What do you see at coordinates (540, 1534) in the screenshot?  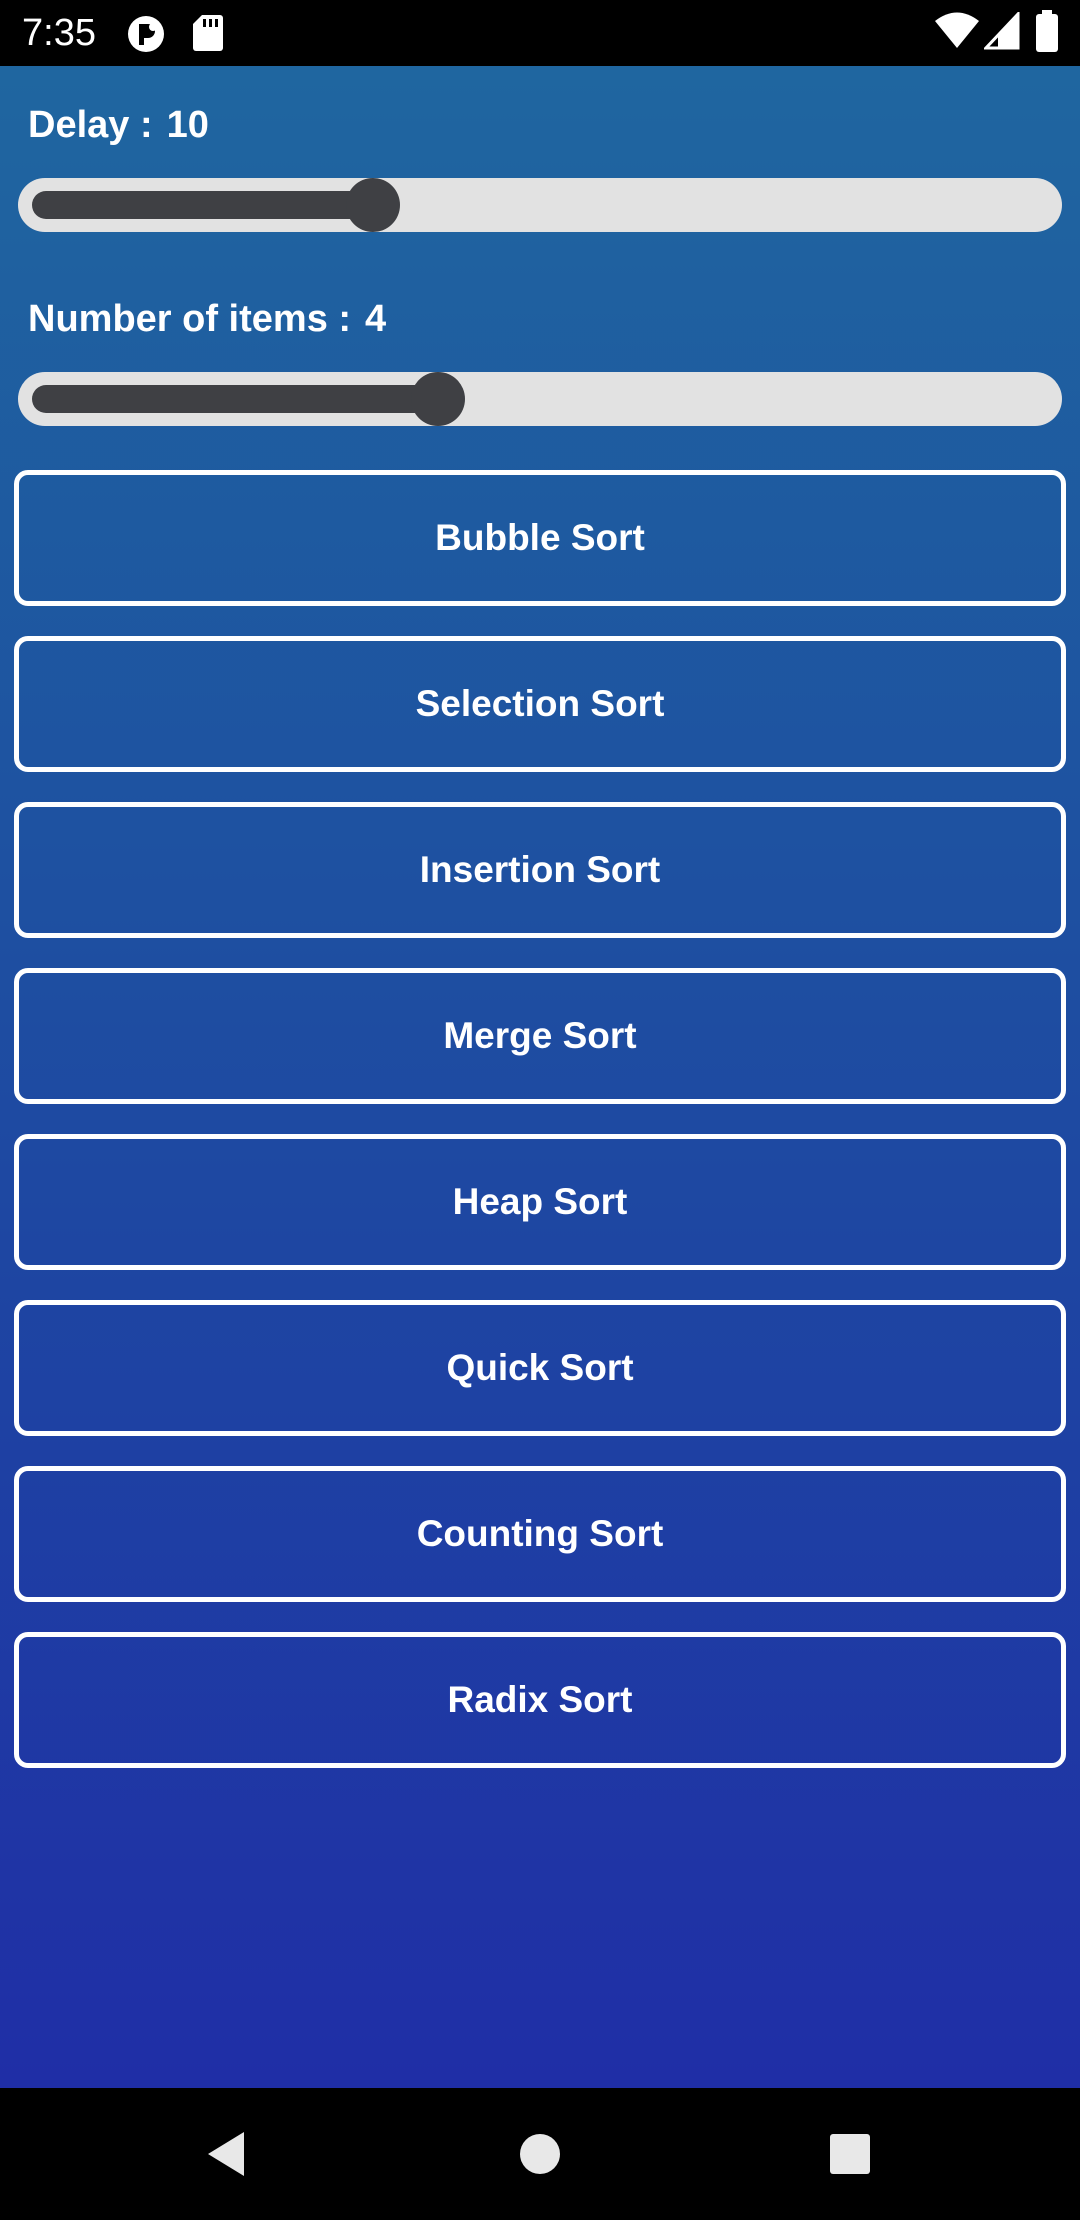 I see `counting-sort-button: Counting Sort` at bounding box center [540, 1534].